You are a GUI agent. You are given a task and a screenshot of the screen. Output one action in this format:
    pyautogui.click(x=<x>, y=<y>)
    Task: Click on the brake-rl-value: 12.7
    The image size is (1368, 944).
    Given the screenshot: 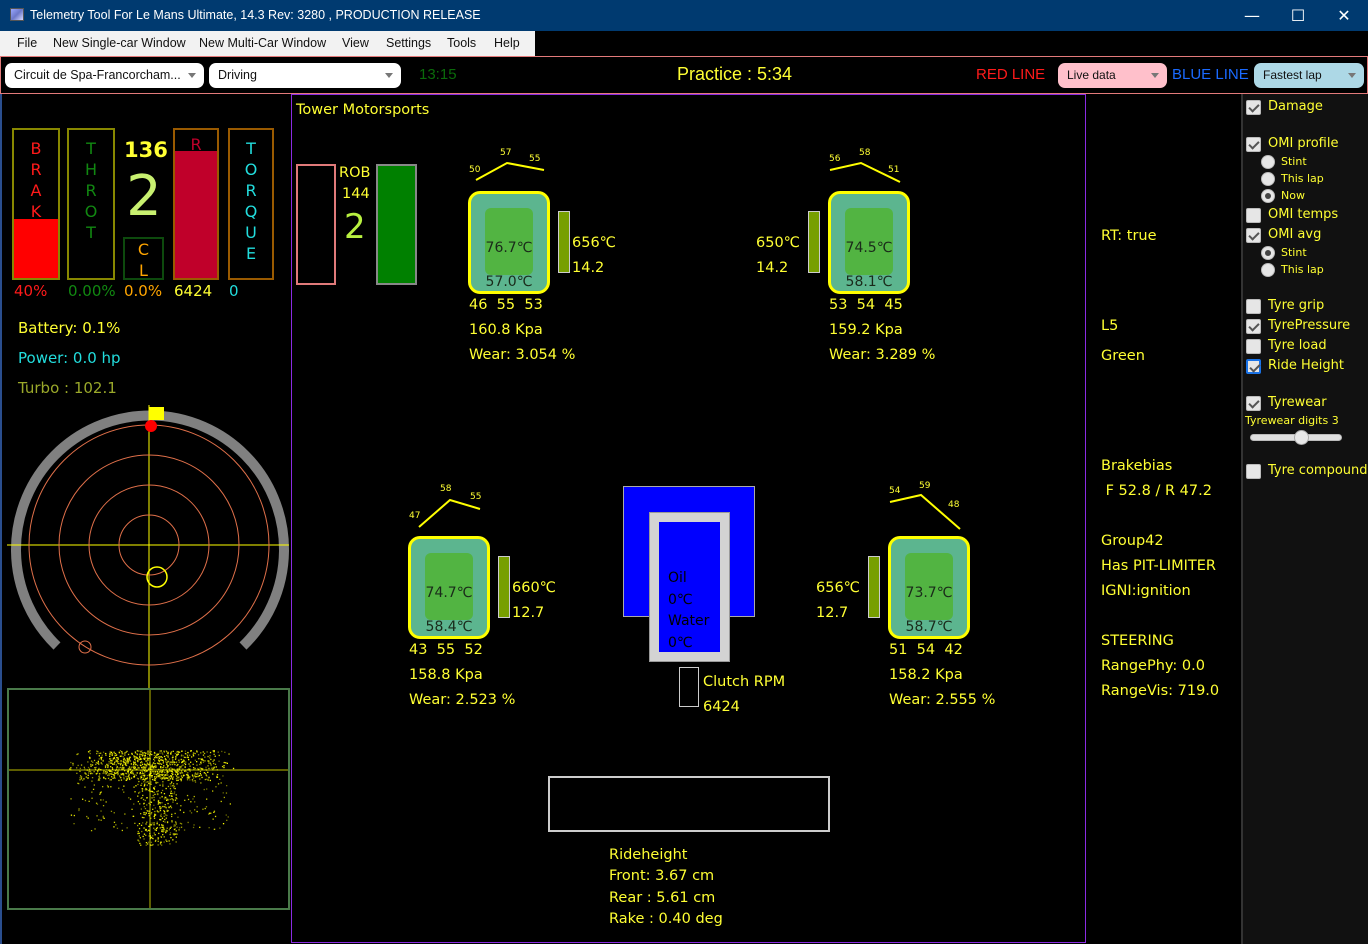 What is the action you would take?
    pyautogui.click(x=528, y=613)
    